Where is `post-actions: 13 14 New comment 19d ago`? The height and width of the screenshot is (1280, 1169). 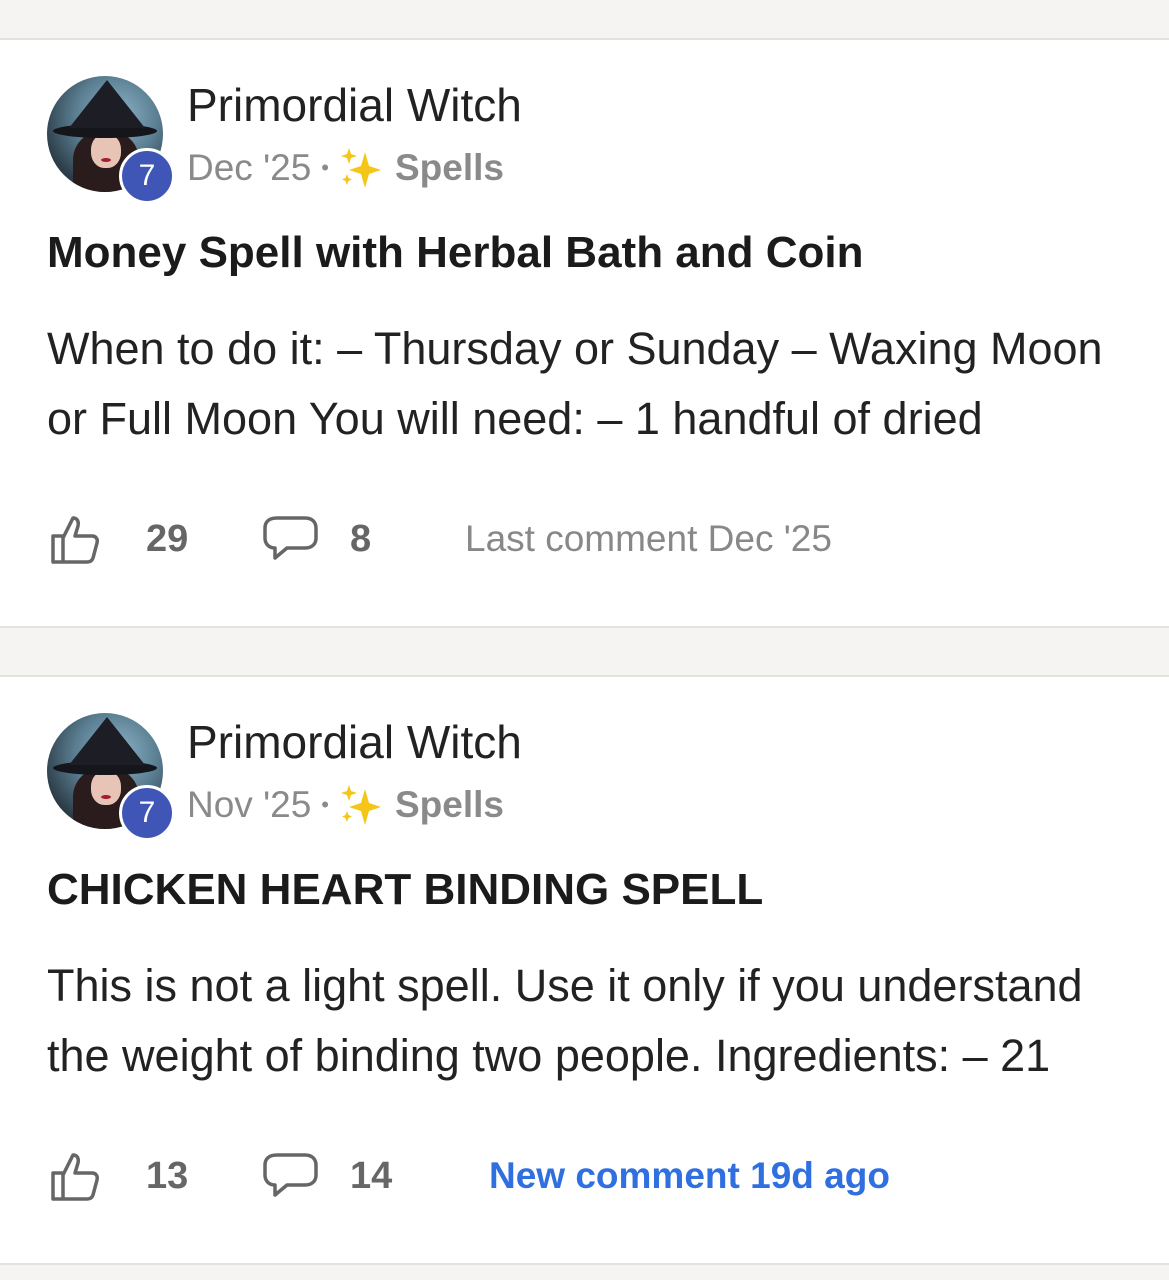 post-actions: 13 14 New comment 19d ago is located at coordinates (597, 1177).